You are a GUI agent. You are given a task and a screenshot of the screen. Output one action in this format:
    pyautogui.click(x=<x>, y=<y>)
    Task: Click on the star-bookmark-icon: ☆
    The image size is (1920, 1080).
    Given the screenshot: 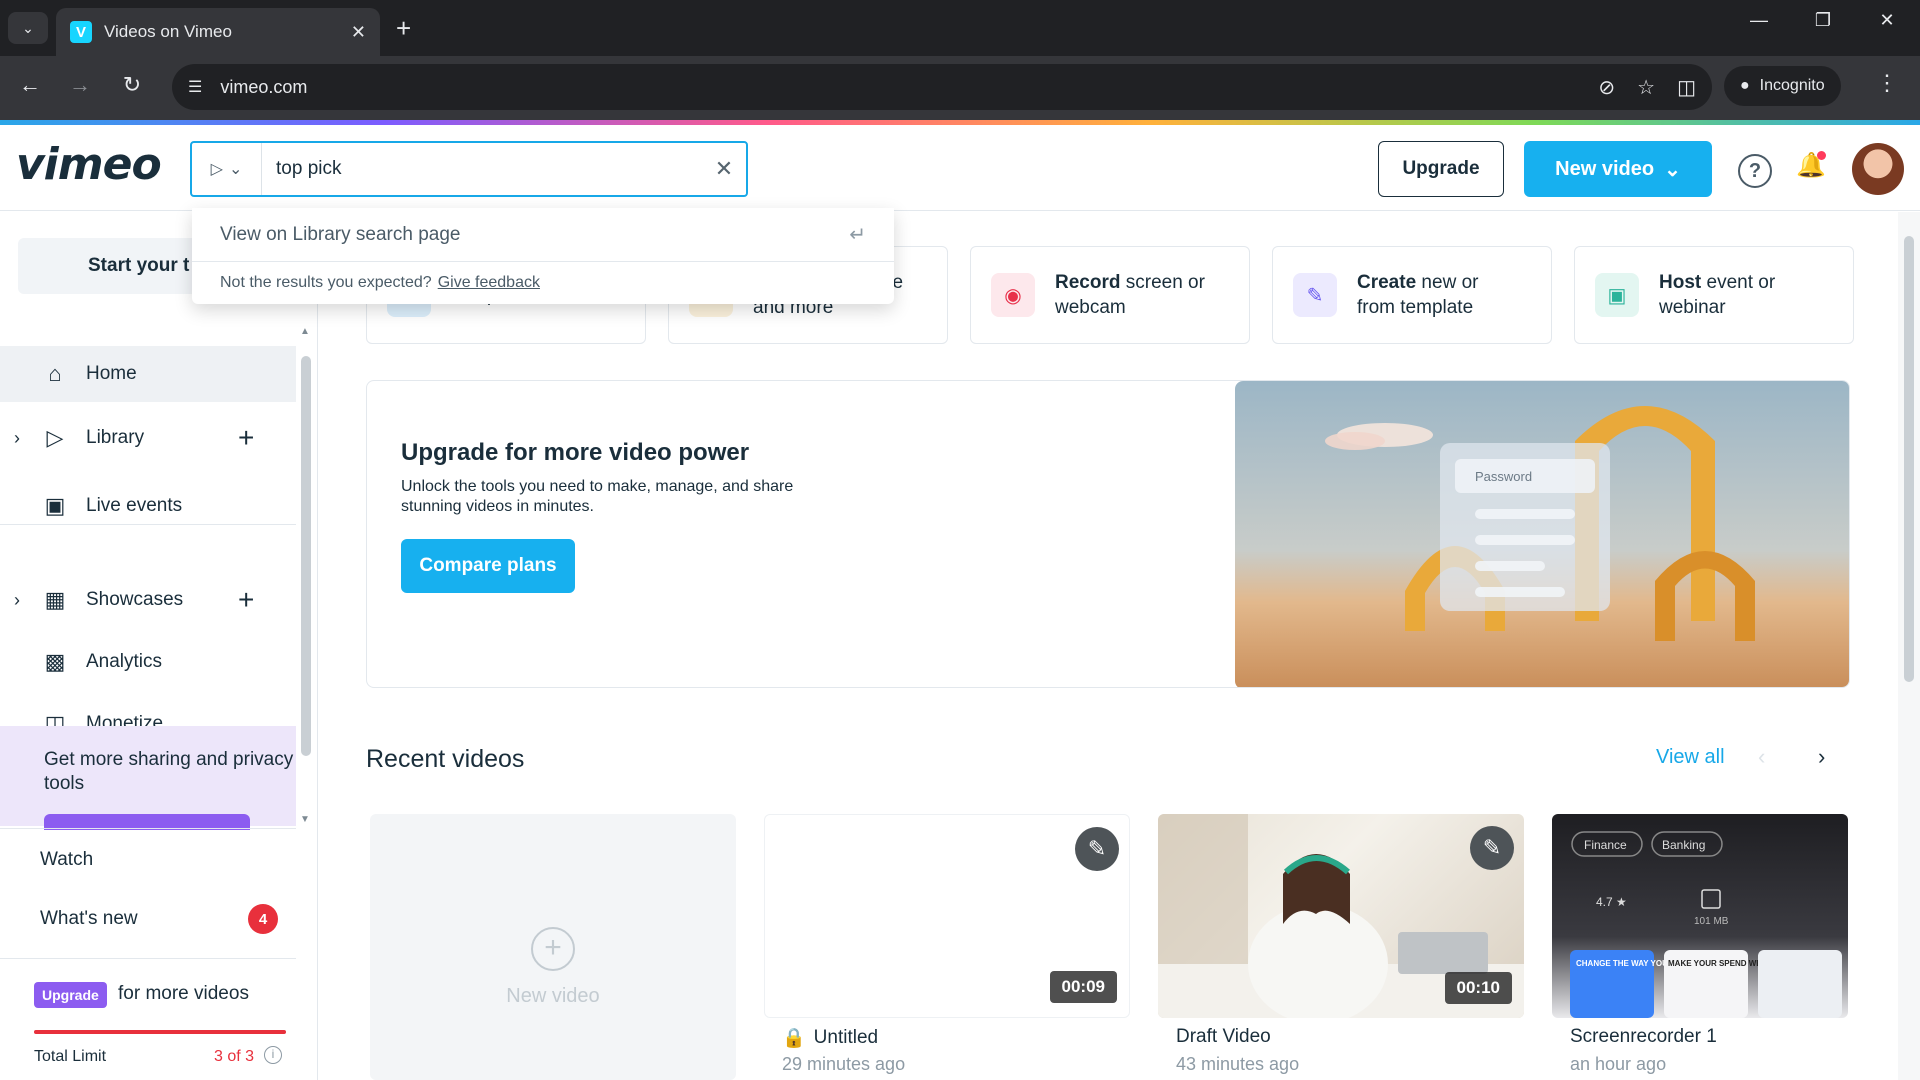 What is the action you would take?
    pyautogui.click(x=1646, y=87)
    